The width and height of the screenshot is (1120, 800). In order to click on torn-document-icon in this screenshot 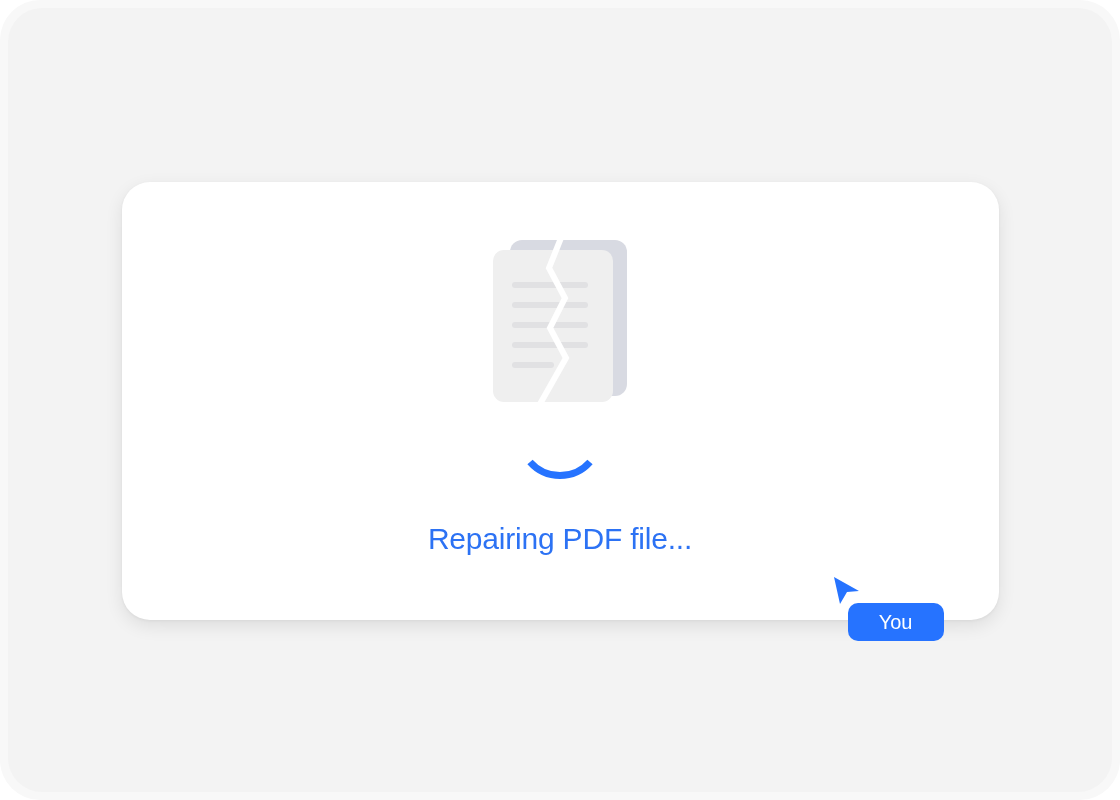, I will do `click(560, 320)`.